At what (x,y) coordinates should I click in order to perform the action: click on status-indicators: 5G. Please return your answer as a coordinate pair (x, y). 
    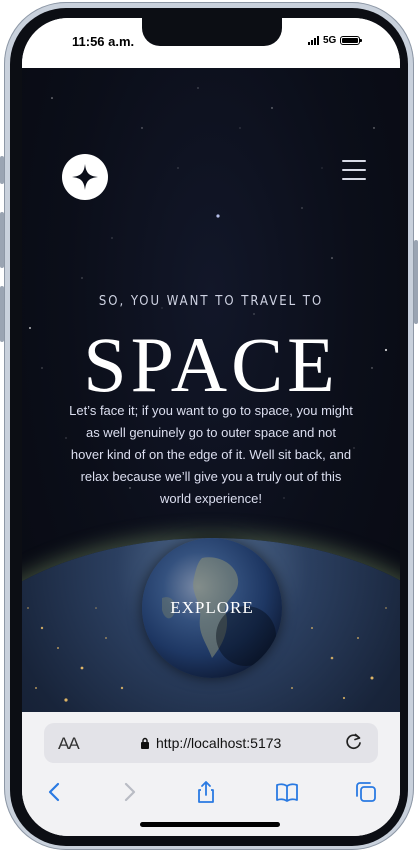
    Looking at the image, I should click on (335, 40).